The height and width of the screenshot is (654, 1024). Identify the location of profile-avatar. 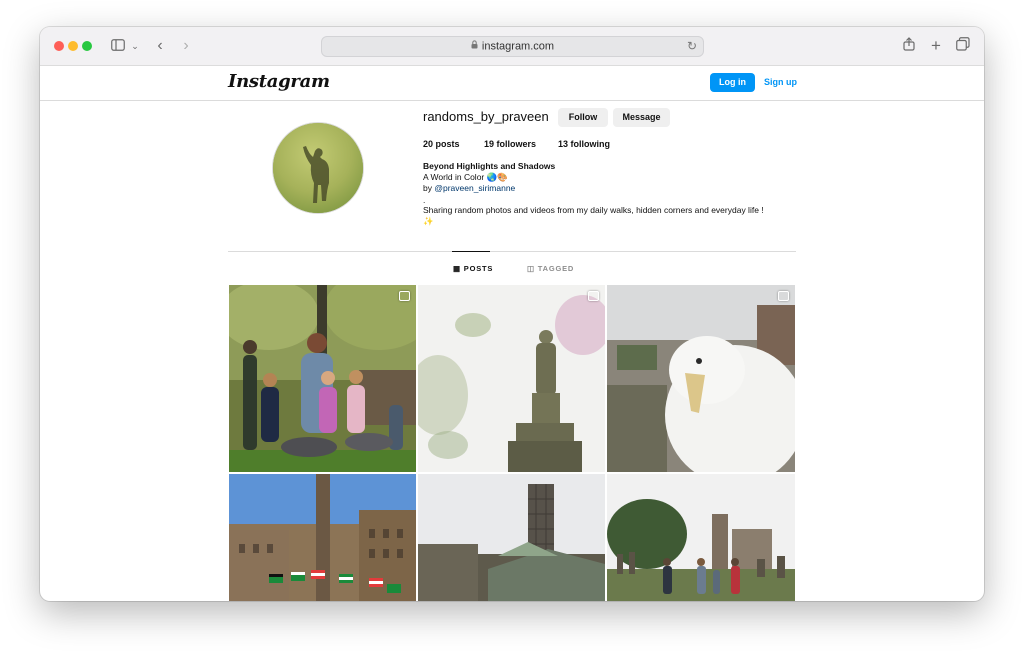
(318, 168).